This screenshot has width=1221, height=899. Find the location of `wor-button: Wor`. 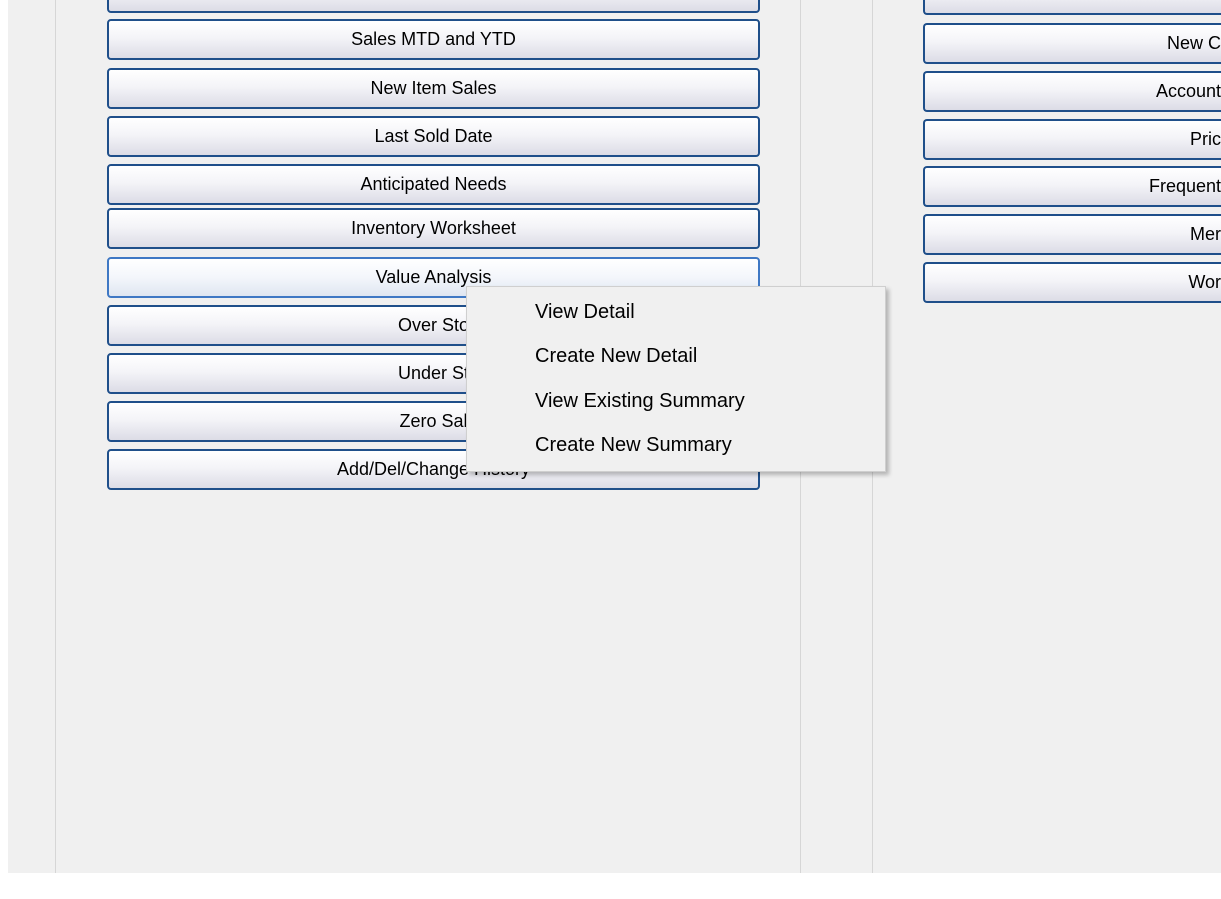

wor-button: Wor is located at coordinates (1072, 282).